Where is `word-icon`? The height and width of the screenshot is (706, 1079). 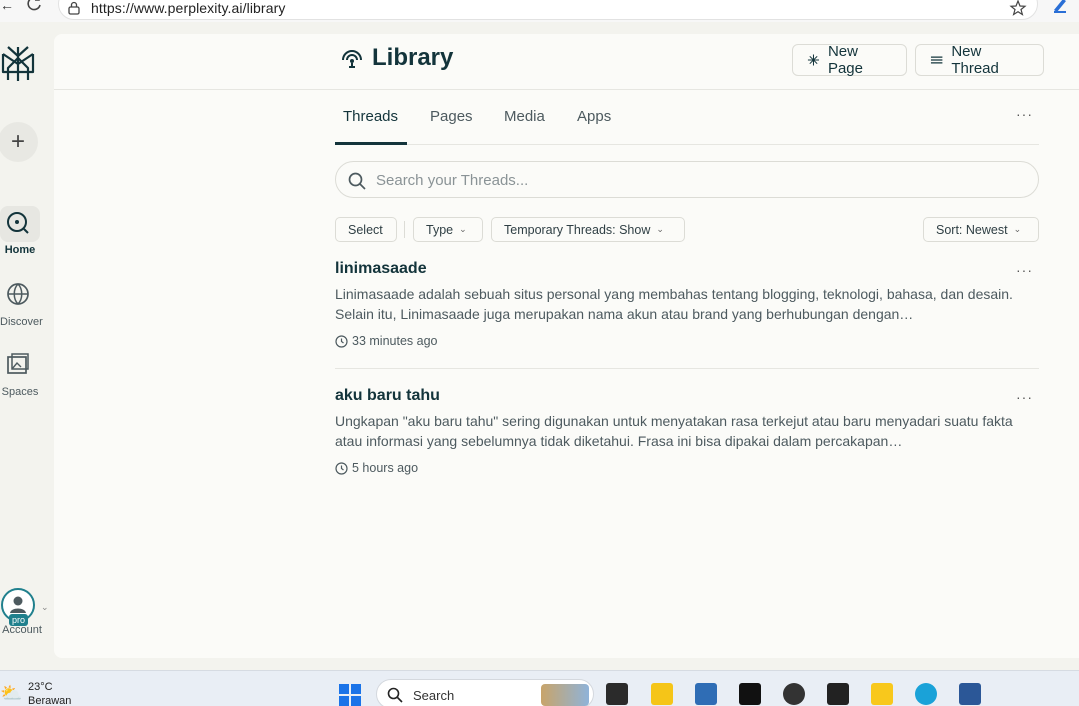 word-icon is located at coordinates (970, 694).